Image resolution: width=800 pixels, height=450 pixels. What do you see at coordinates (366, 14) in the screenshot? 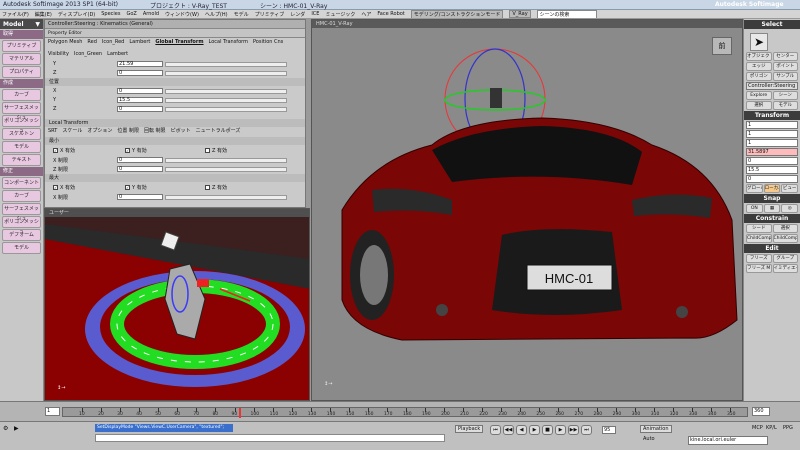
I see `menu-item: ヘア` at bounding box center [366, 14].